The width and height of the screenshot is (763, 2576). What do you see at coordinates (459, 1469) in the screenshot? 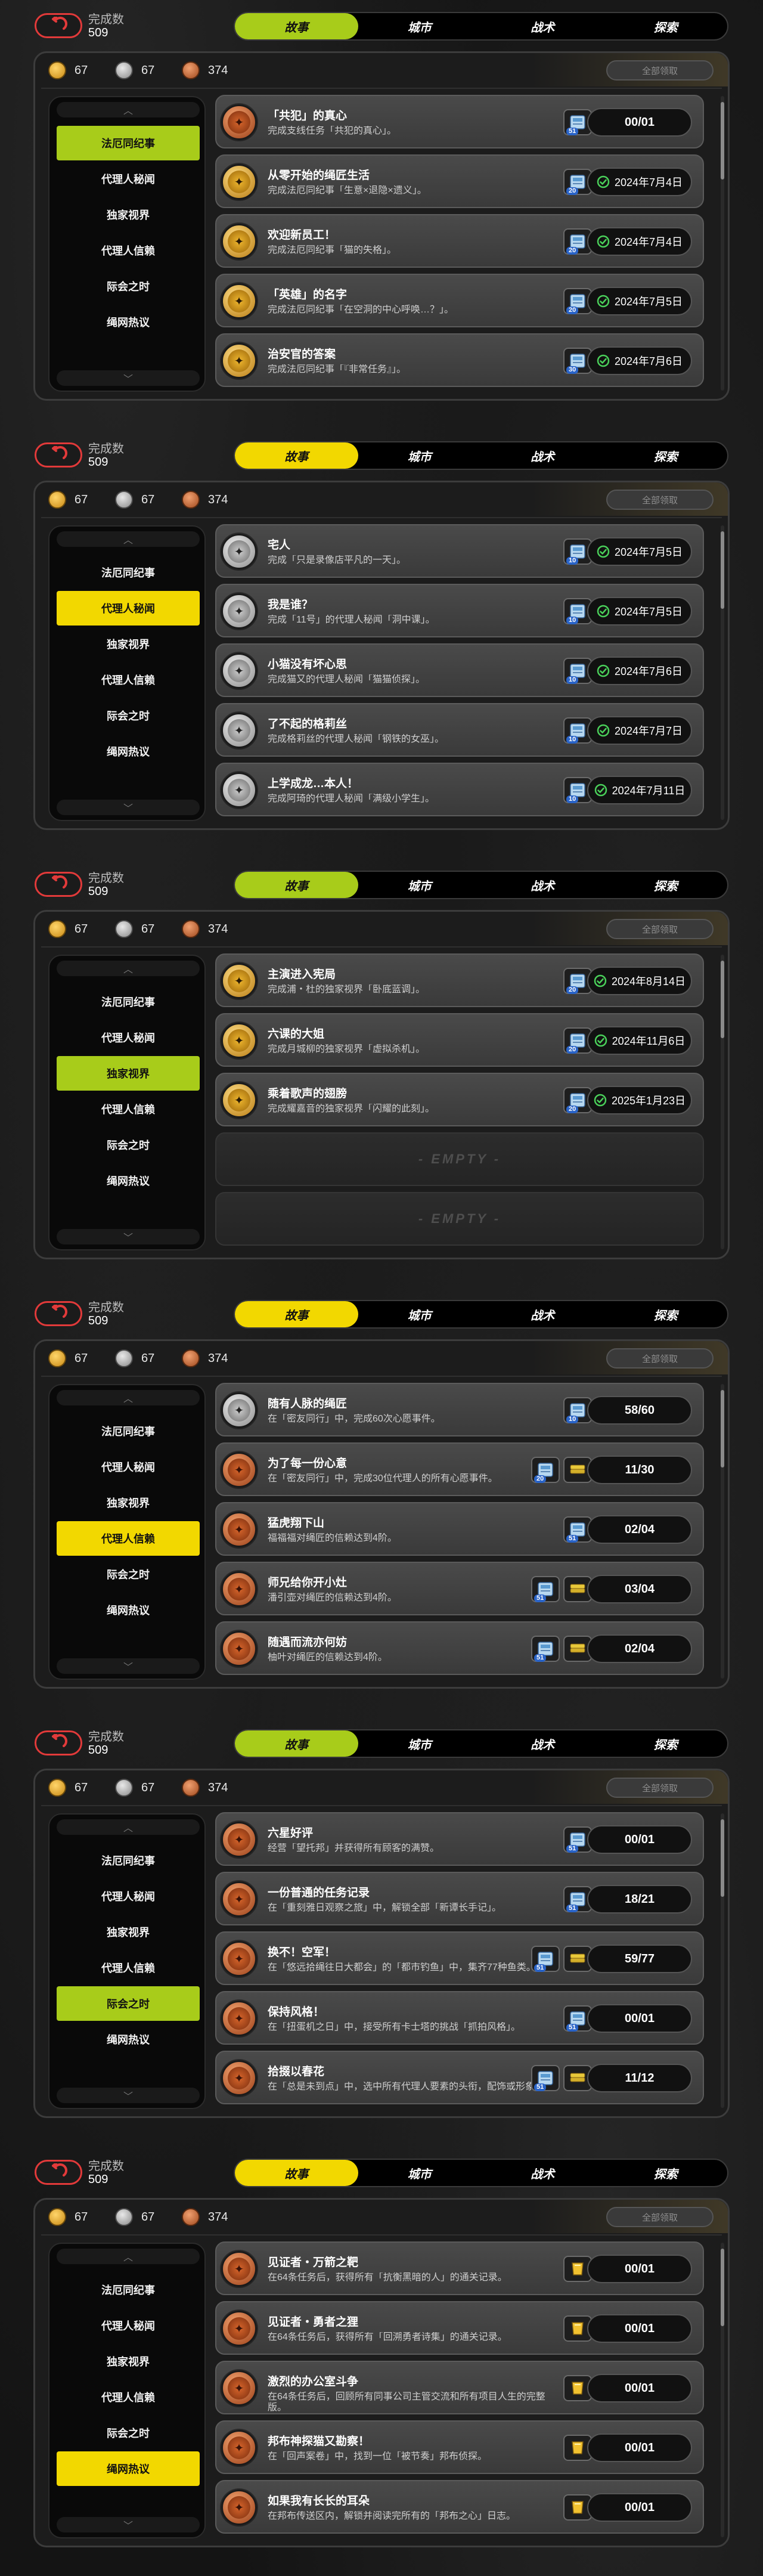
I see `task-row: ✦ 为了每一份心意 在「密友同行」中，完成30位代理人的所有心愿事件。 20 11/30` at bounding box center [459, 1469].